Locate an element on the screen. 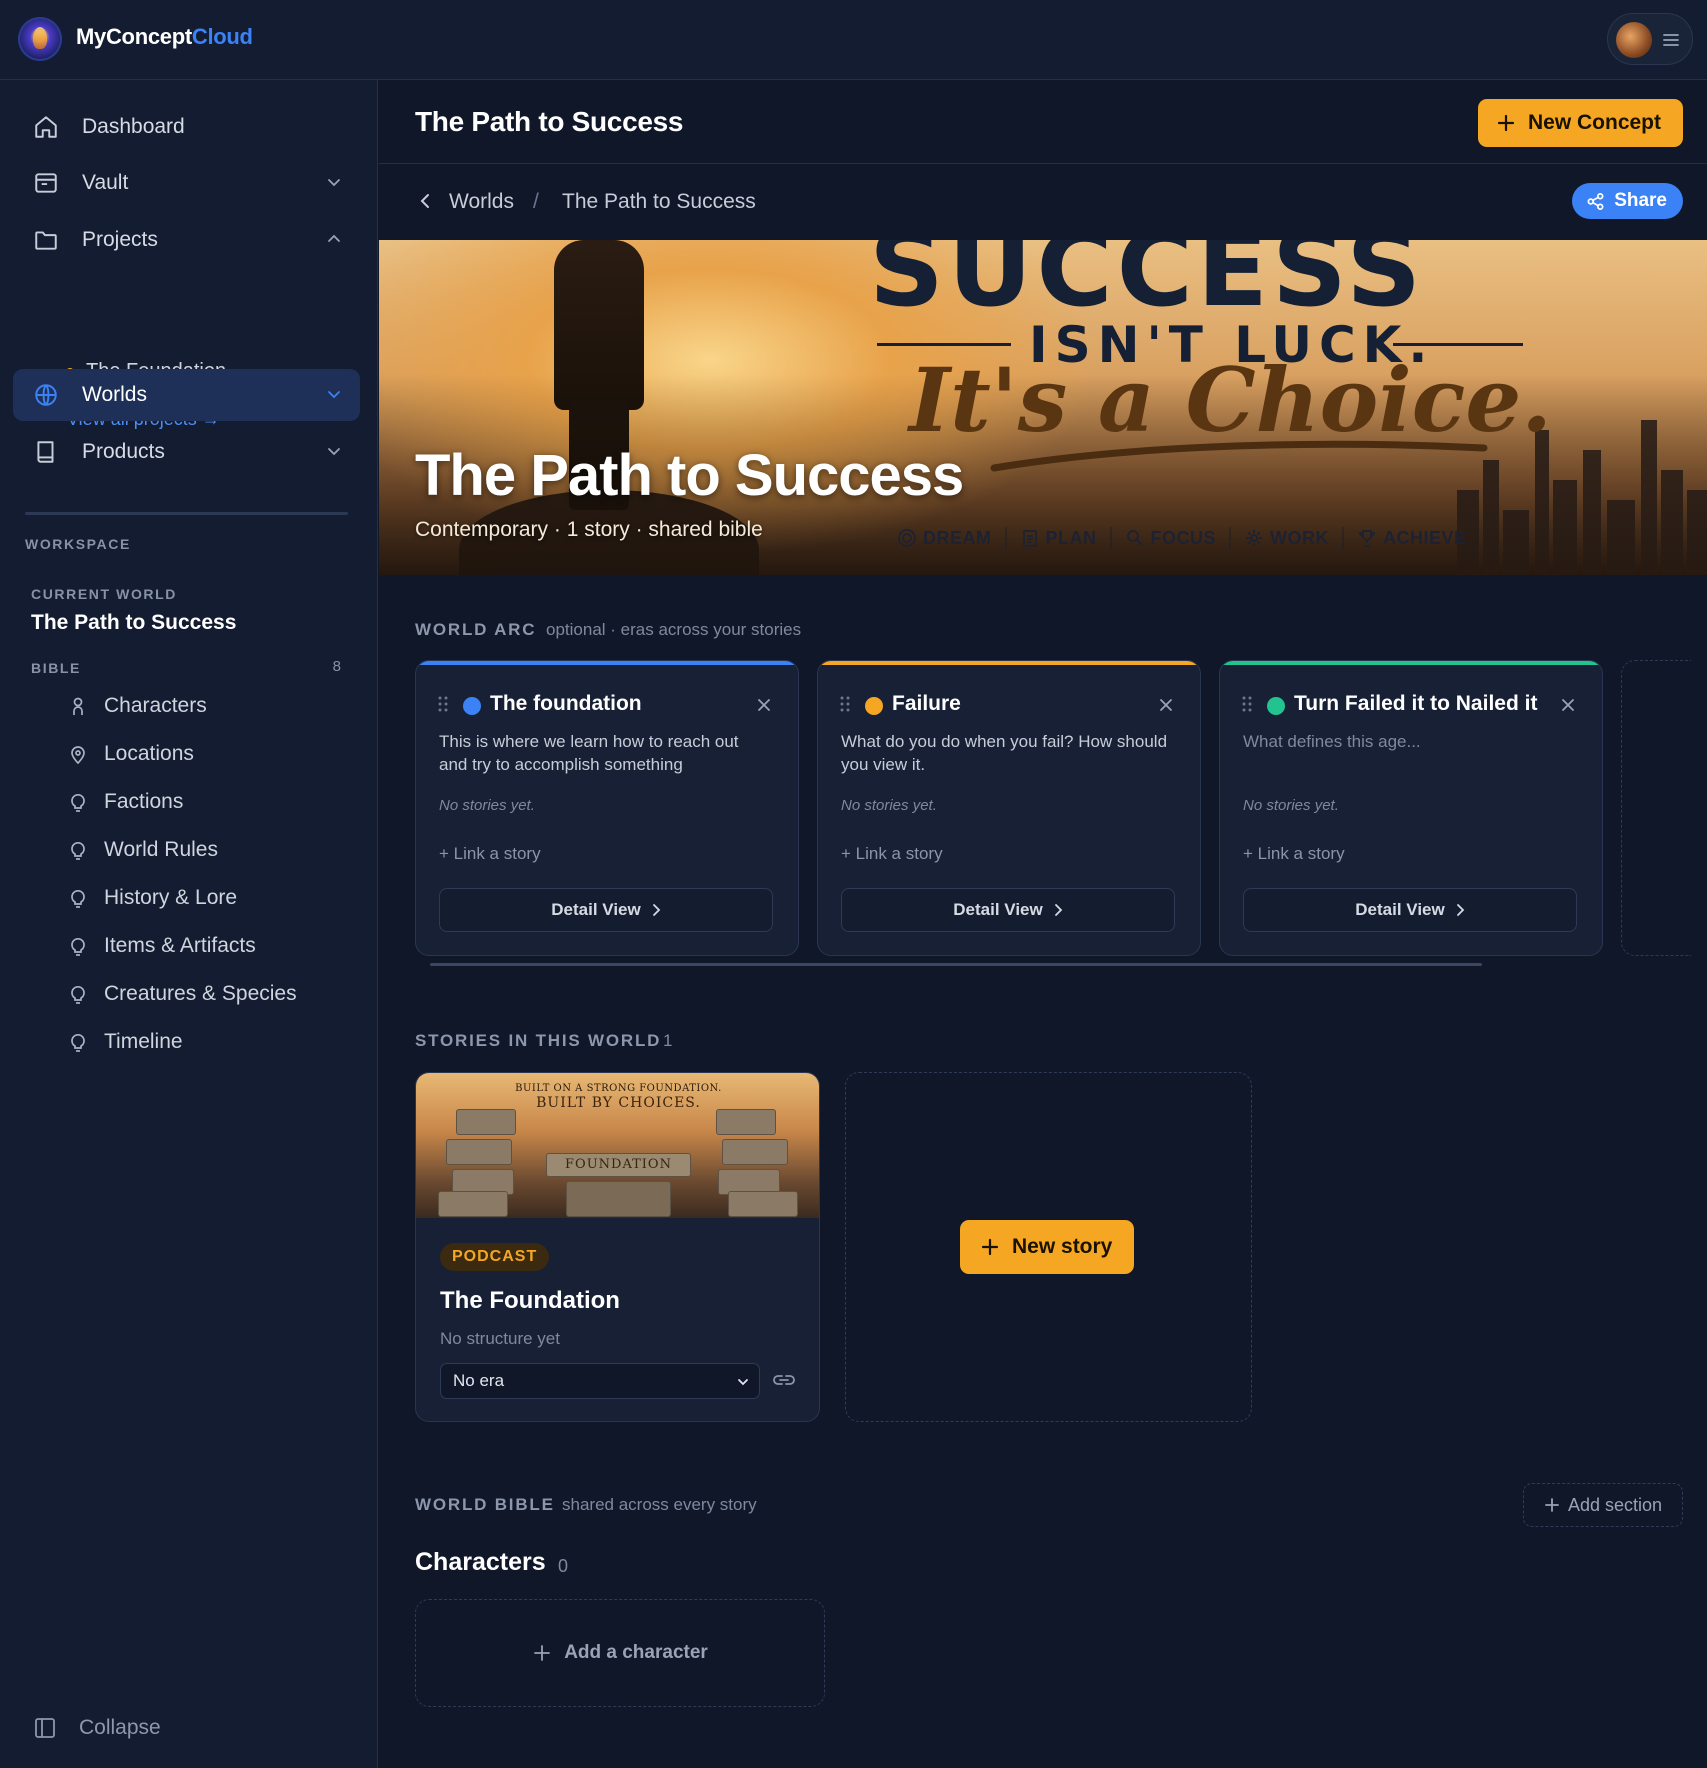  thumbnail-center-text: FOUNDATION is located at coordinates (618, 1164).